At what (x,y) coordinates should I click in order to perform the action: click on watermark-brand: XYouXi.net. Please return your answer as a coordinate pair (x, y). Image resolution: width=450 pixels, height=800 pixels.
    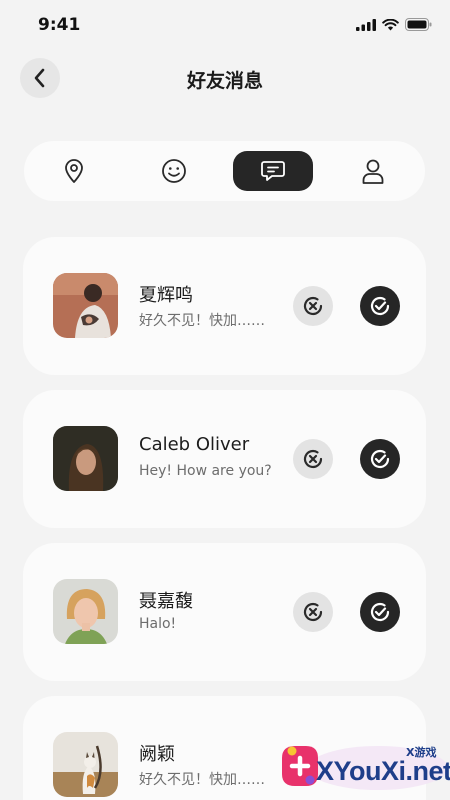
    Looking at the image, I should click on (383, 771).